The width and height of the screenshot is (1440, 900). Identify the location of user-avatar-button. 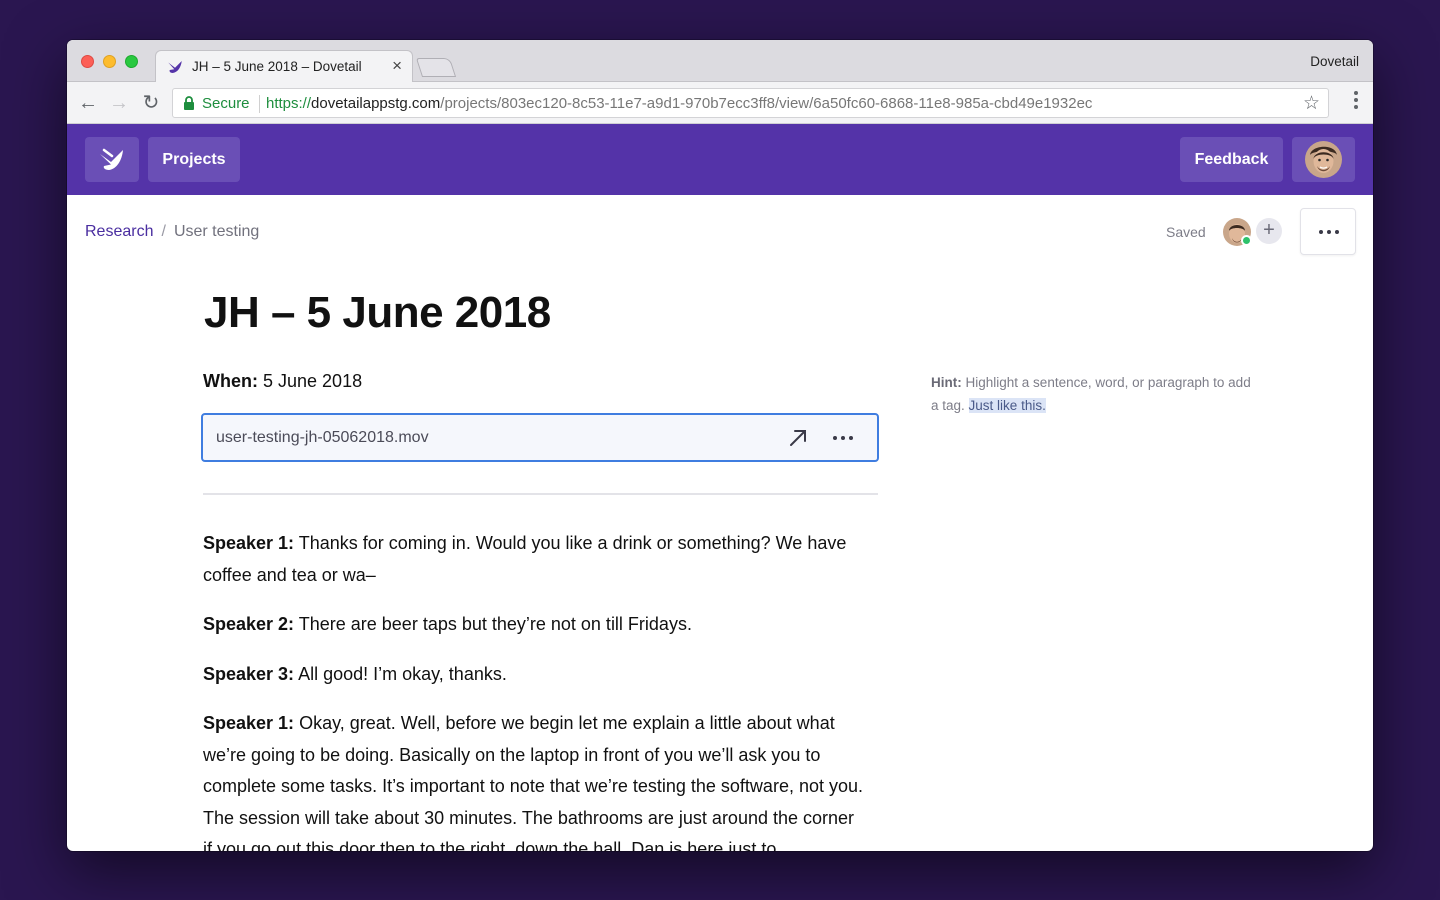
(1323, 159).